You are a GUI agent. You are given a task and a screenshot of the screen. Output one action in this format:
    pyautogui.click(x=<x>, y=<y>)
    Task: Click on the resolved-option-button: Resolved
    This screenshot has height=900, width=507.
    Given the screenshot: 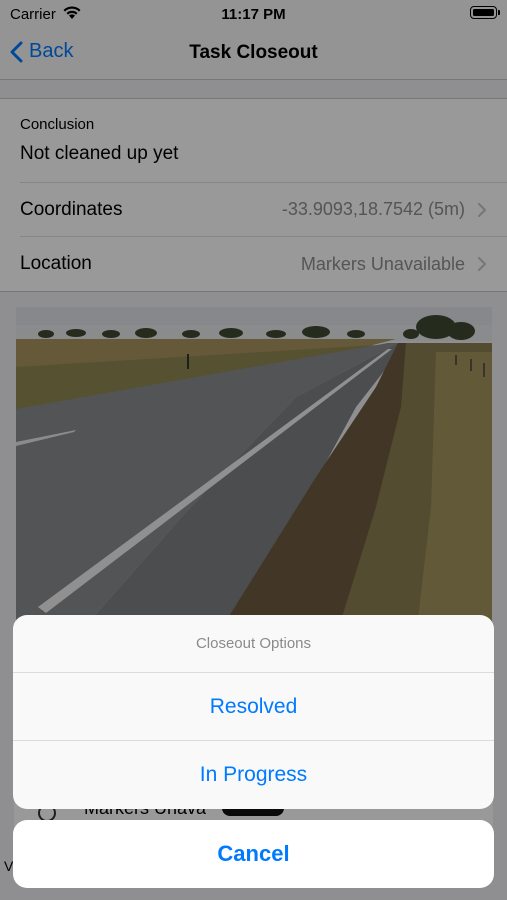 What is the action you would take?
    pyautogui.click(x=253, y=707)
    